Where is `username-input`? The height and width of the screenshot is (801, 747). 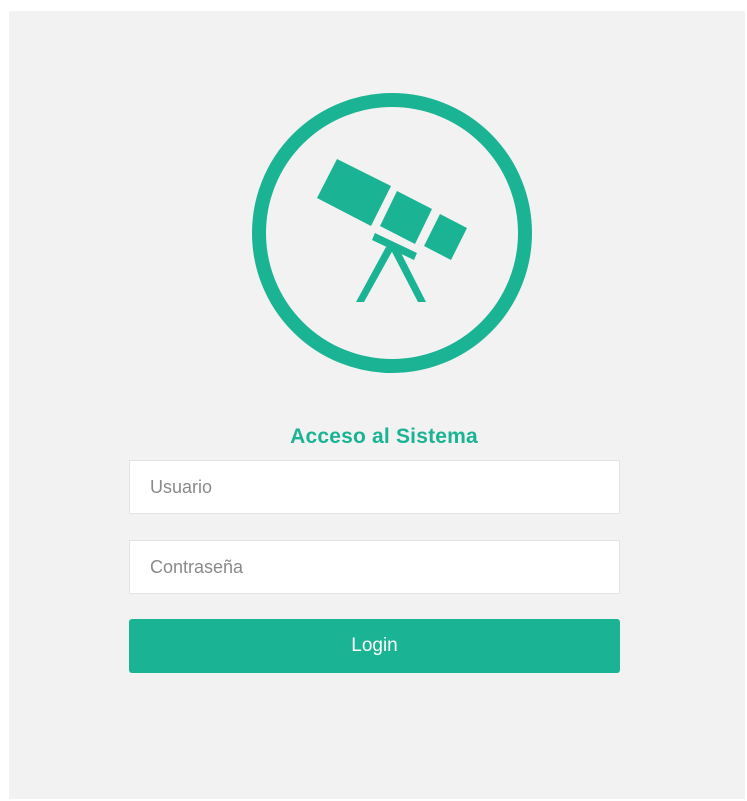 username-input is located at coordinates (374, 487).